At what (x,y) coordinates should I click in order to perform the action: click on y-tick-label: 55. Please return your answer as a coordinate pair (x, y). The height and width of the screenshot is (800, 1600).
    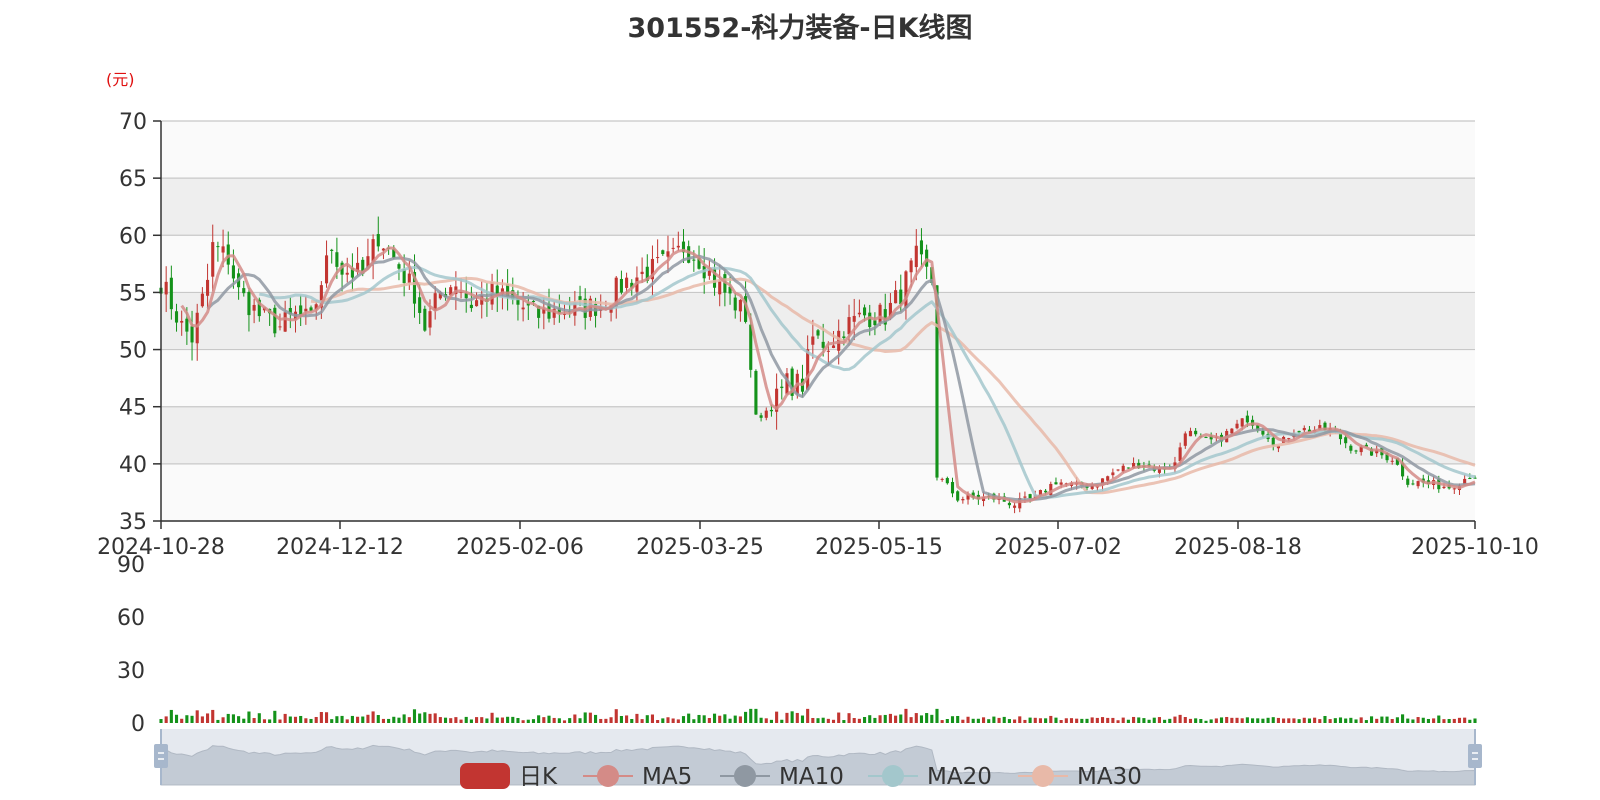
    Looking at the image, I should click on (133, 293).